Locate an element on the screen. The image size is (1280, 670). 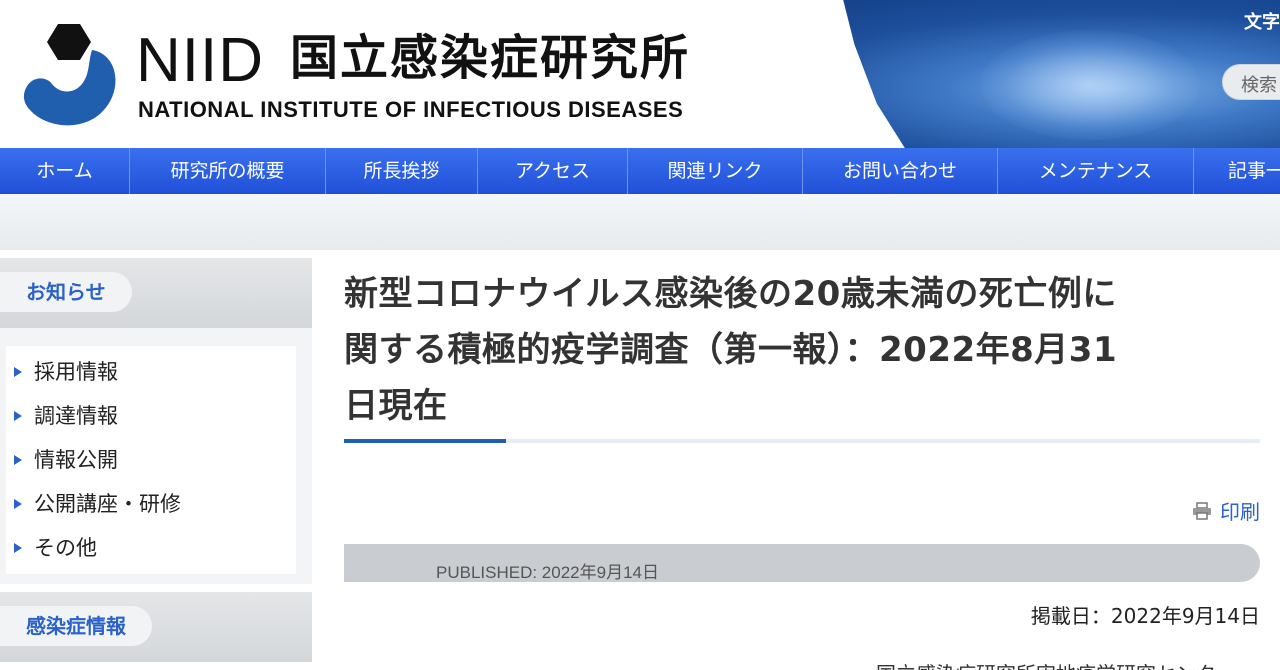
author-affiliation: 国立感染症研究所実地疫学研究センター is located at coordinates (1056, 664).